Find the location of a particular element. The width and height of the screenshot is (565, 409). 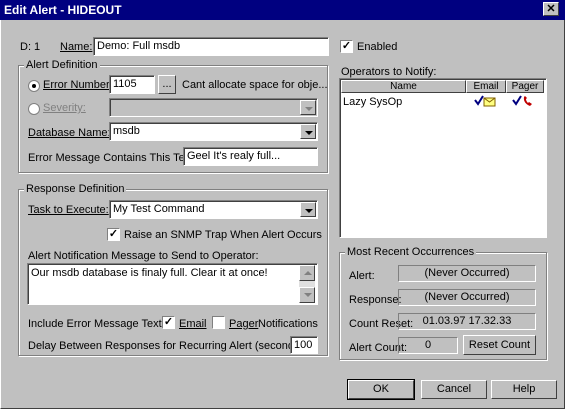

enabled-label: Enabled is located at coordinates (377, 47).